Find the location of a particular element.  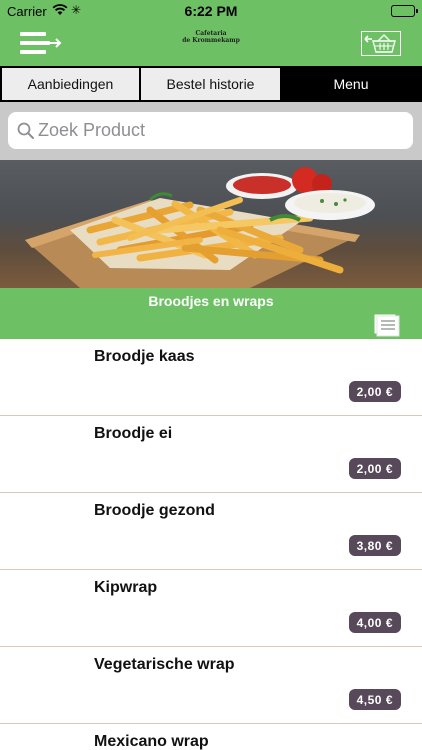

tab-bar: Aanbiedingen Bestel historie Menu is located at coordinates (211, 84).